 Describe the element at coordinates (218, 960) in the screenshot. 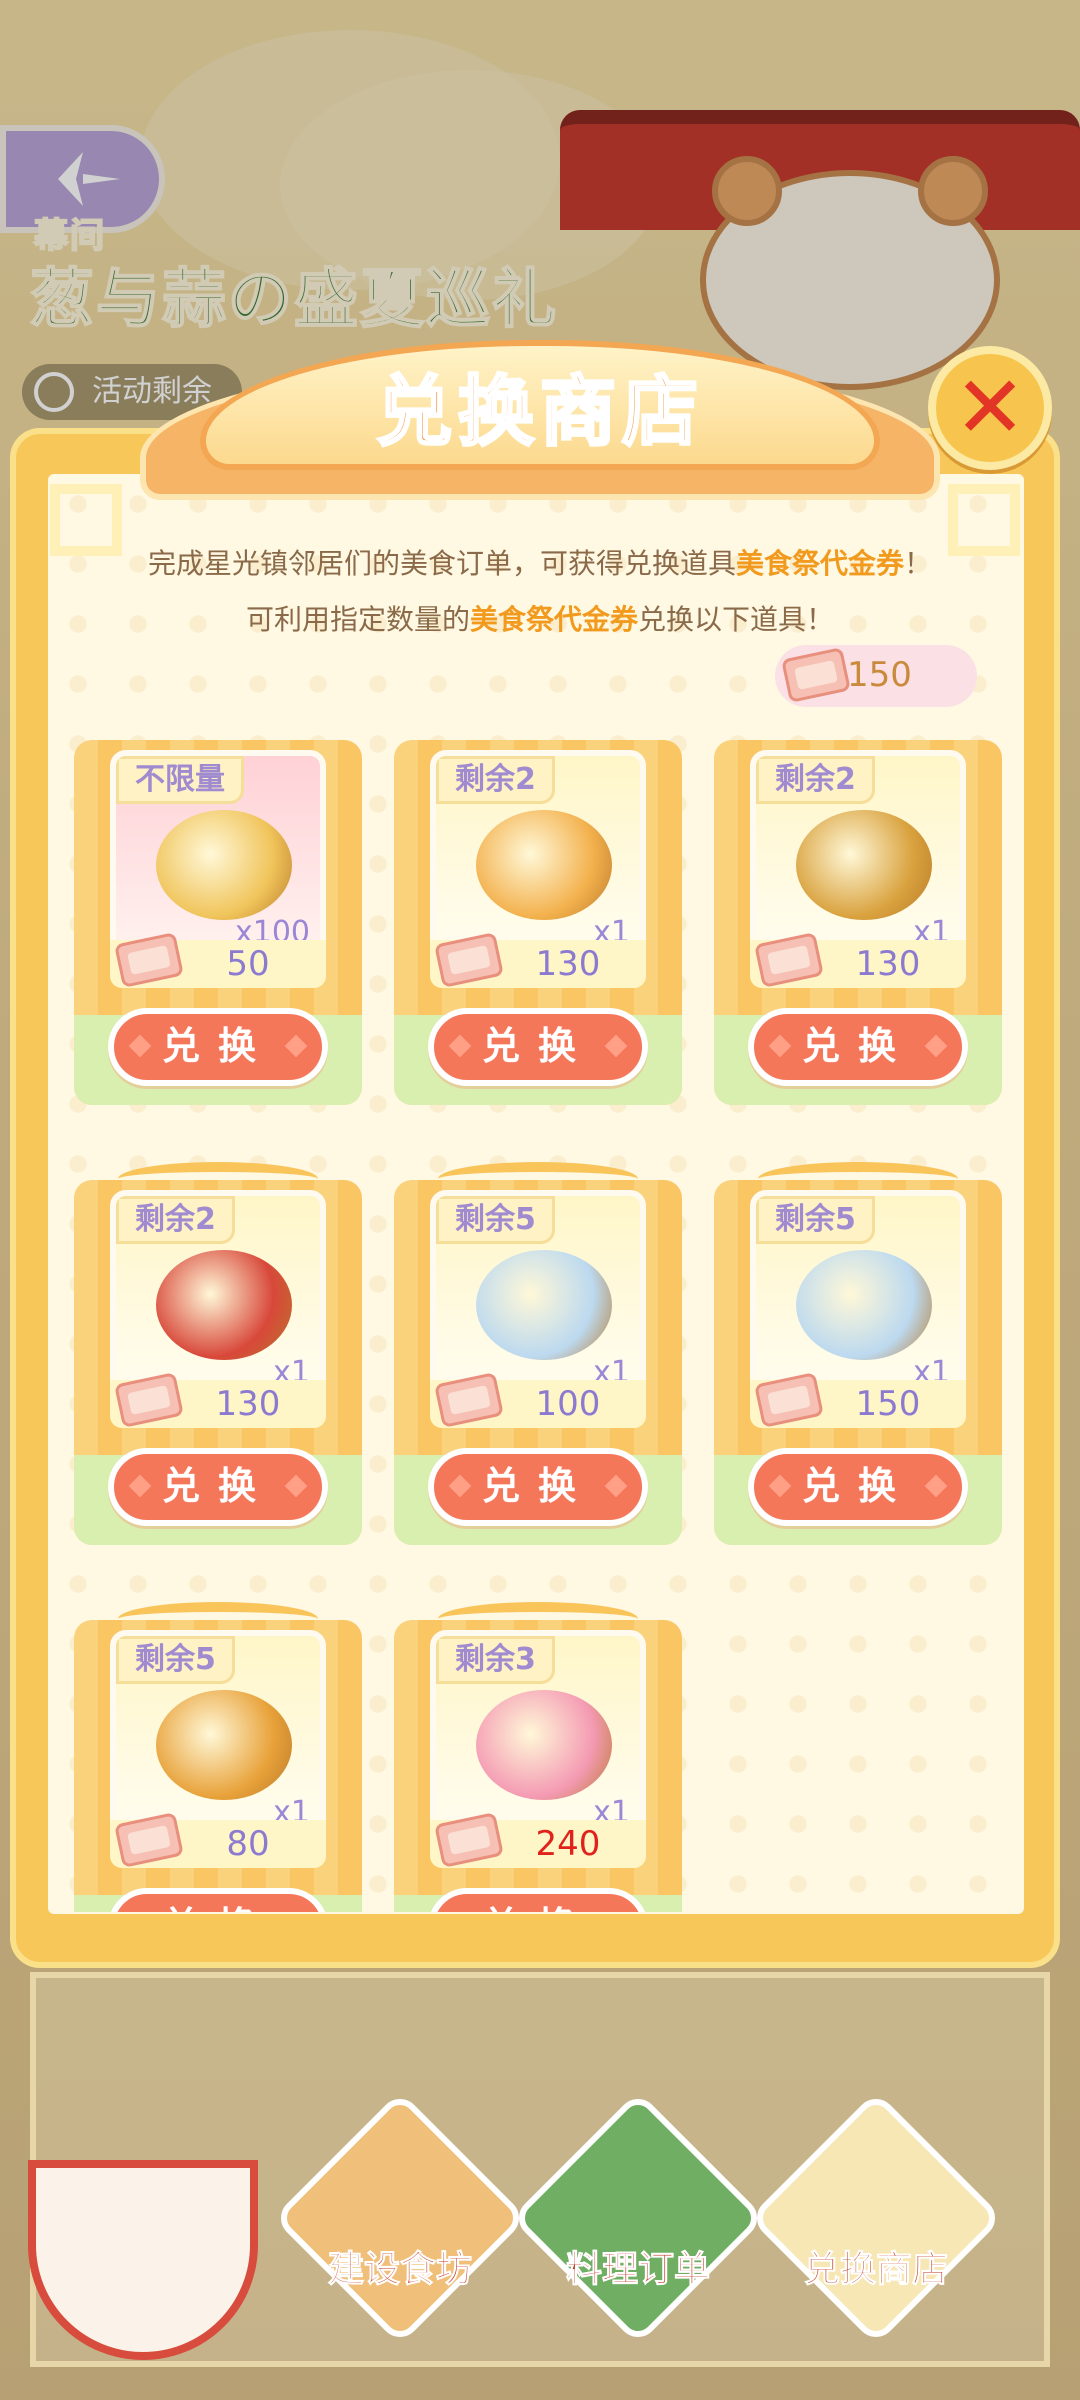

I see `item-price: 50` at that location.